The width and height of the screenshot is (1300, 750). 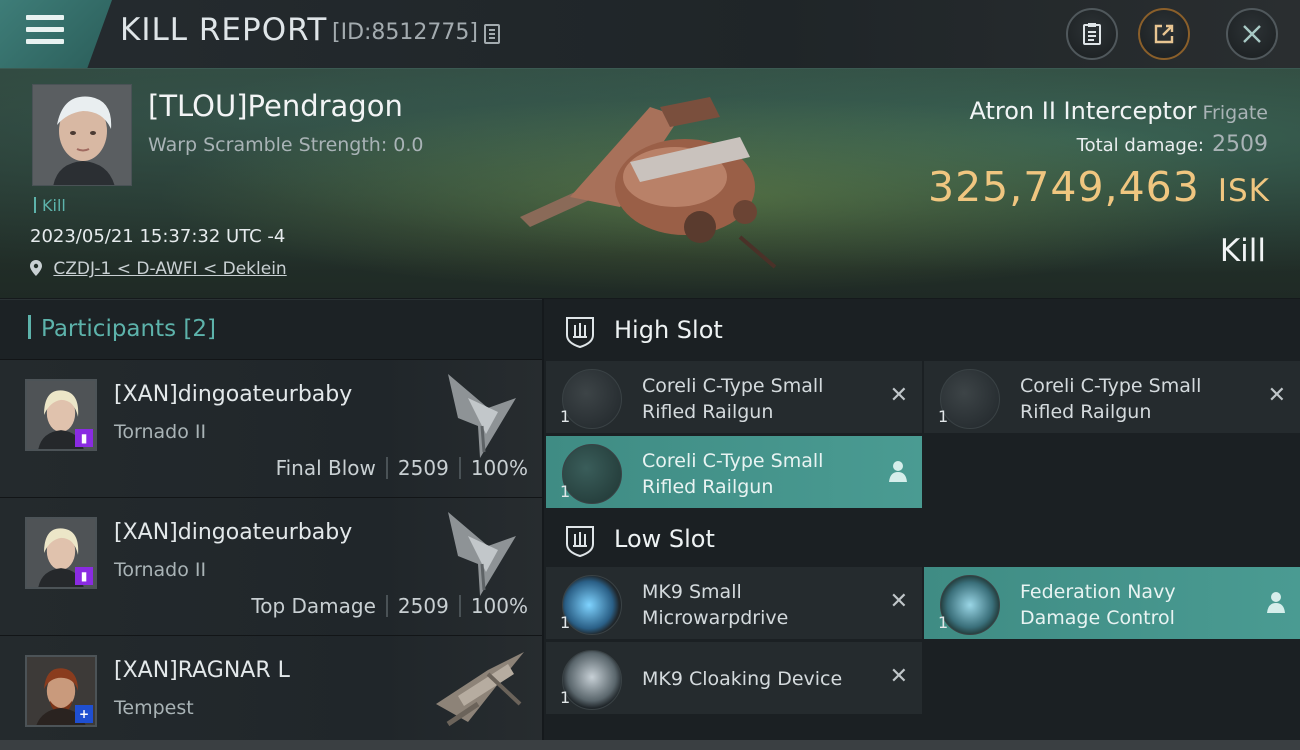 What do you see at coordinates (45, 30) in the screenshot?
I see `menu-icon` at bounding box center [45, 30].